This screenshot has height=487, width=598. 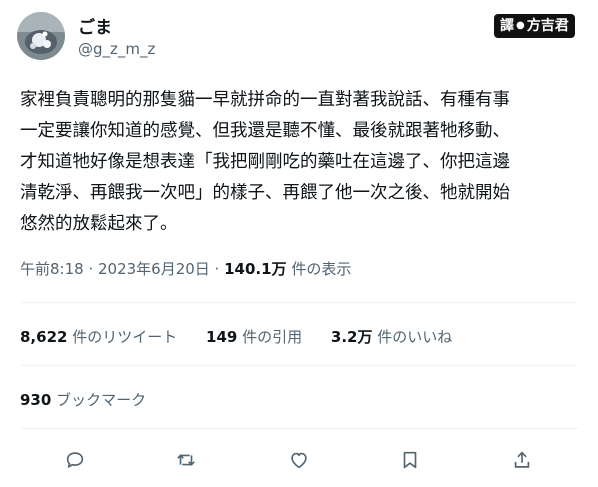 What do you see at coordinates (412, 337) in the screenshot?
I see `like-label: 件のいいね` at bounding box center [412, 337].